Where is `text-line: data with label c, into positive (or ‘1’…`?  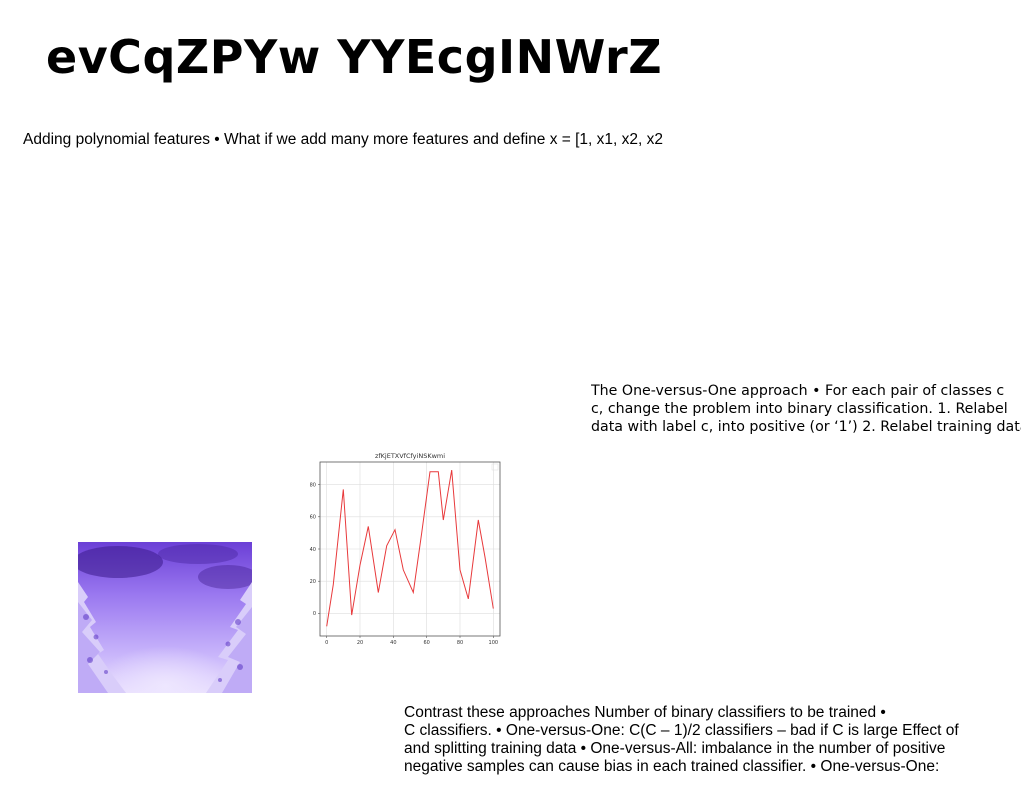 text-line: data with label c, into positive (or ‘1’… is located at coordinates (806, 427).